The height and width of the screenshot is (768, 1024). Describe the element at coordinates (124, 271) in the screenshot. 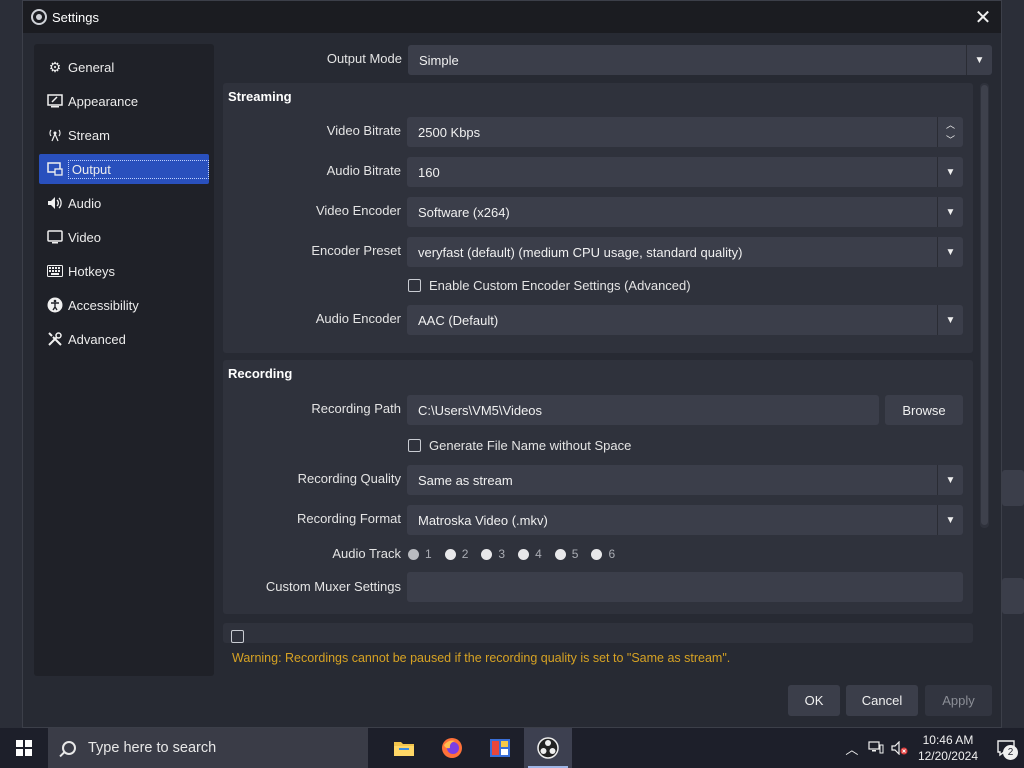

I see `sidebar-item-hotkeys: Hotkeys` at that location.